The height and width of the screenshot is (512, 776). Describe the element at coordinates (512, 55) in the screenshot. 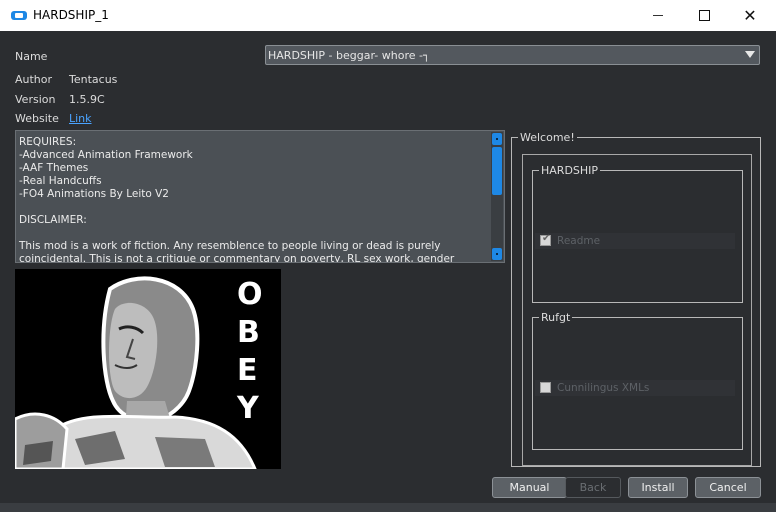

I see `name-dropdown: HARDSHIP - beggar- whore -┐` at that location.